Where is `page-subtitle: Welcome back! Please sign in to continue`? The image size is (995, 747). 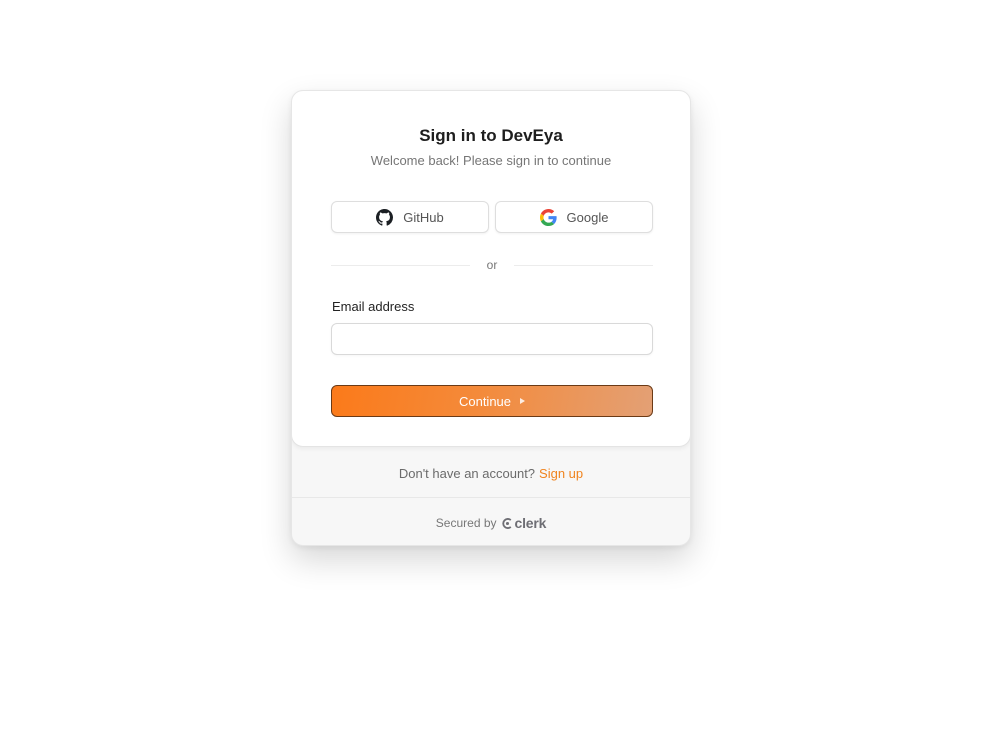 page-subtitle: Welcome back! Please sign in to continue is located at coordinates (491, 160).